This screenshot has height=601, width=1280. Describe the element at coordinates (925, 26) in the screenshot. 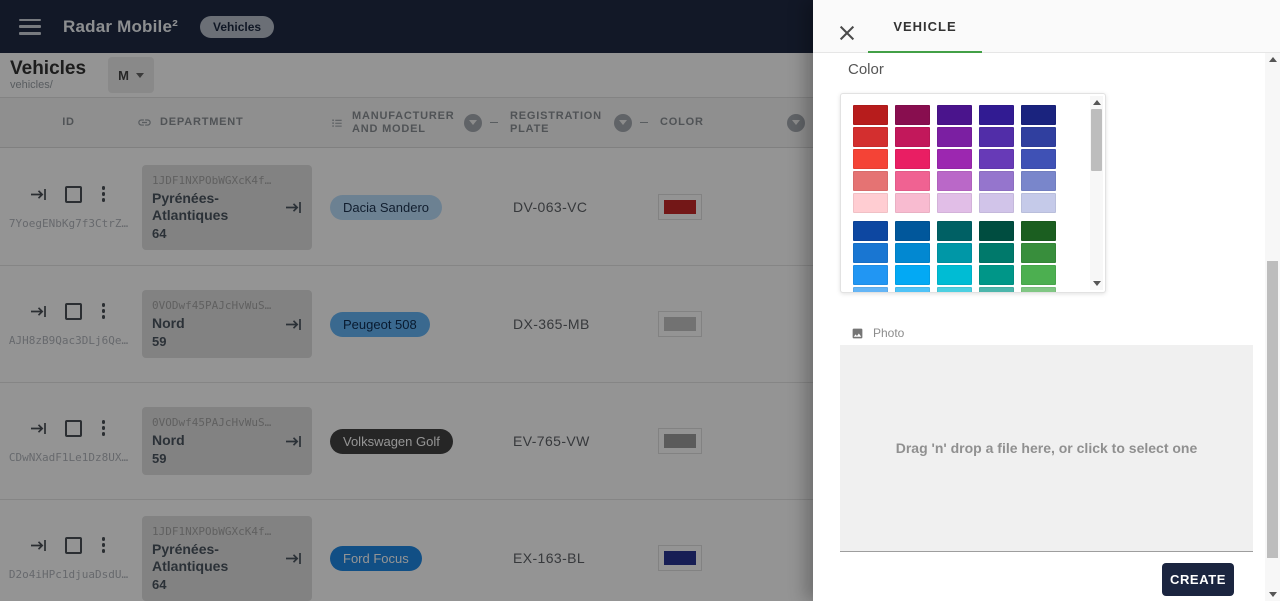

I see `tab-vehicle: VEHICLE` at that location.